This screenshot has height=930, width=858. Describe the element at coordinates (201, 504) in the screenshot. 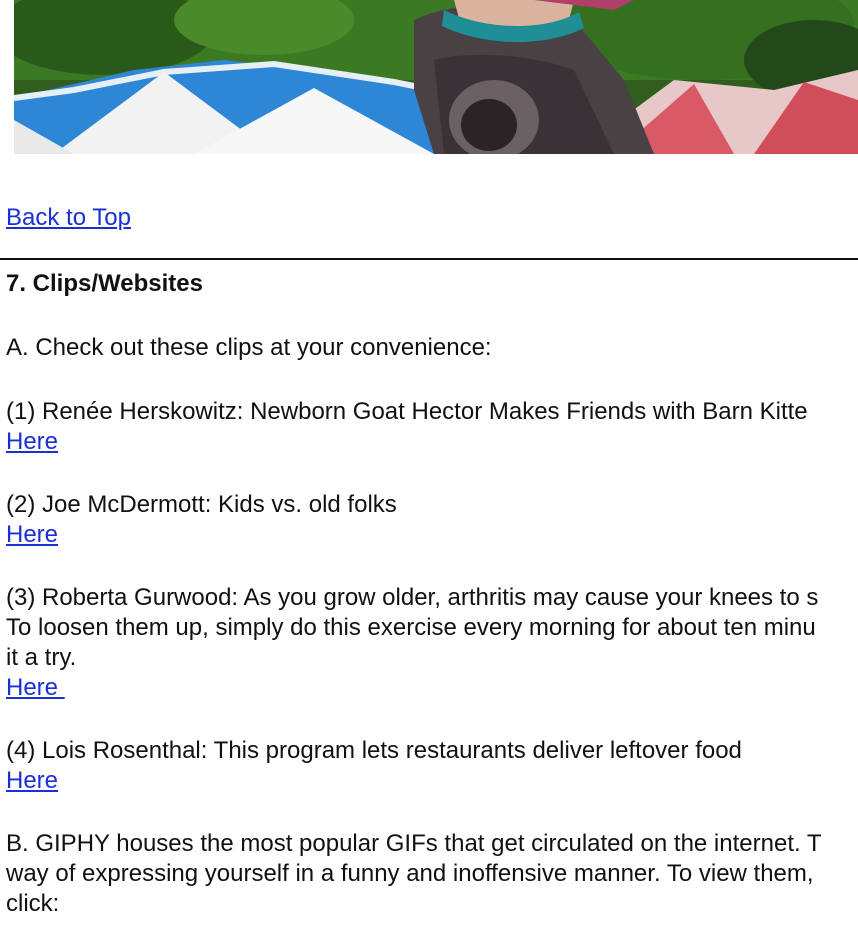

I see `clip-description: (2) Joe McDermott: Kids vs. old folks` at that location.